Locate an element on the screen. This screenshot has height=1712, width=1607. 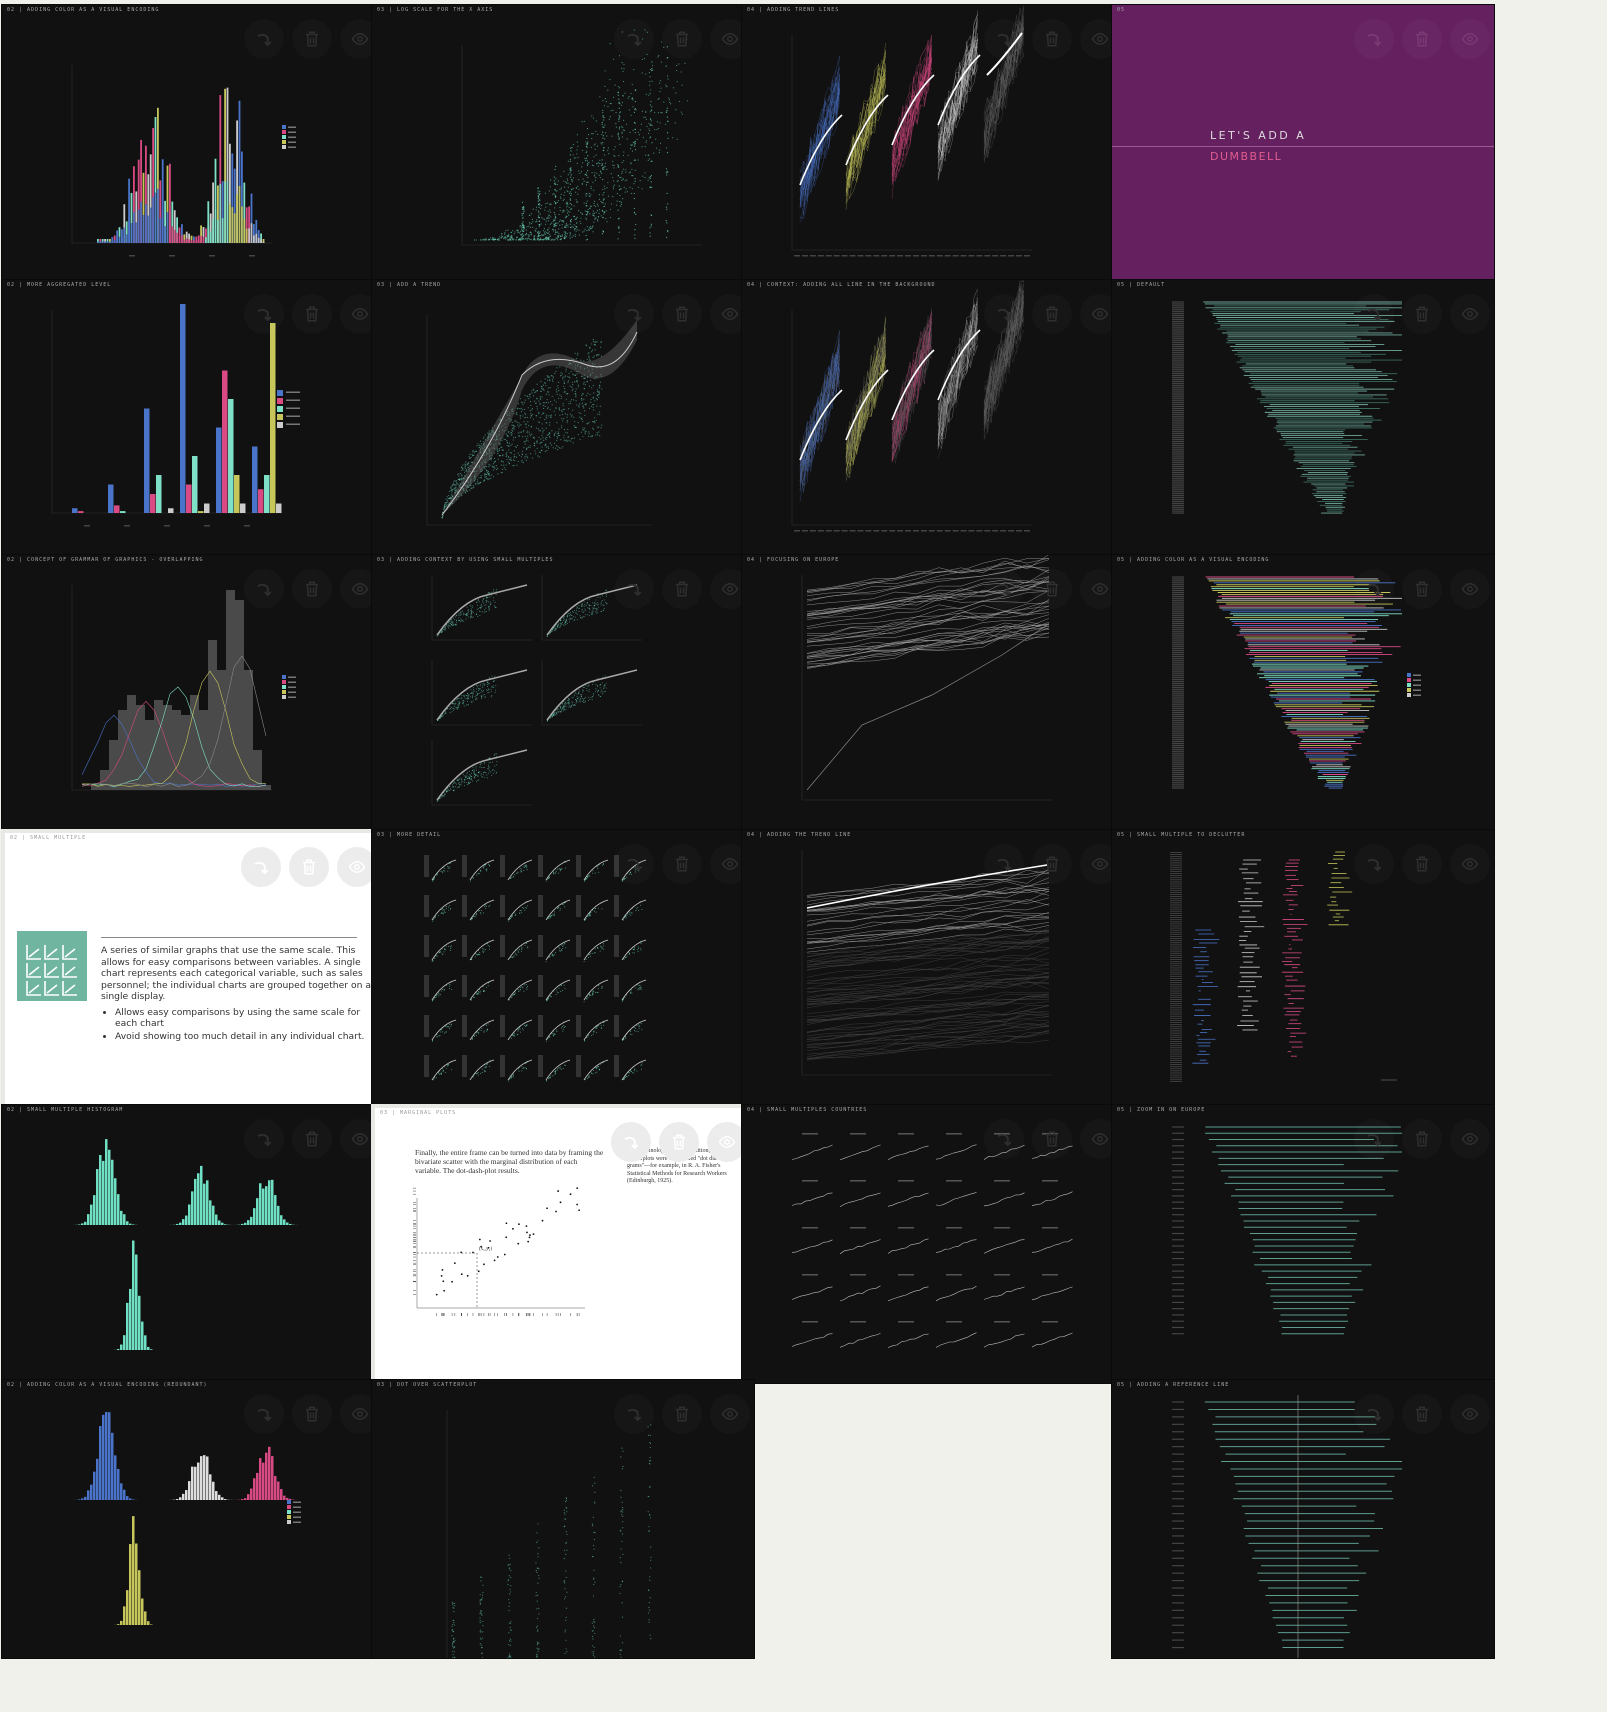
chart-card-hist-mult: 02 | Small multiple histogram is located at coordinates (193, 1244).